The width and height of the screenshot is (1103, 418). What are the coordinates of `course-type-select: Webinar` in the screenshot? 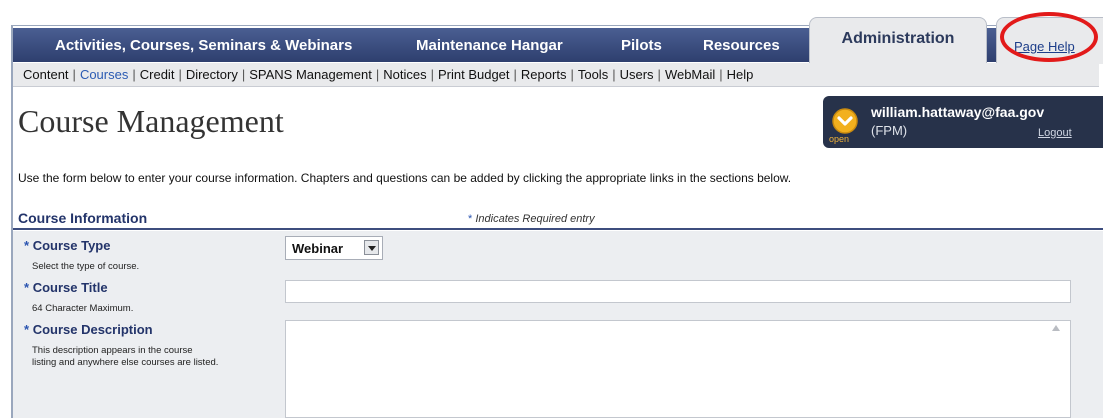 It's located at (334, 248).